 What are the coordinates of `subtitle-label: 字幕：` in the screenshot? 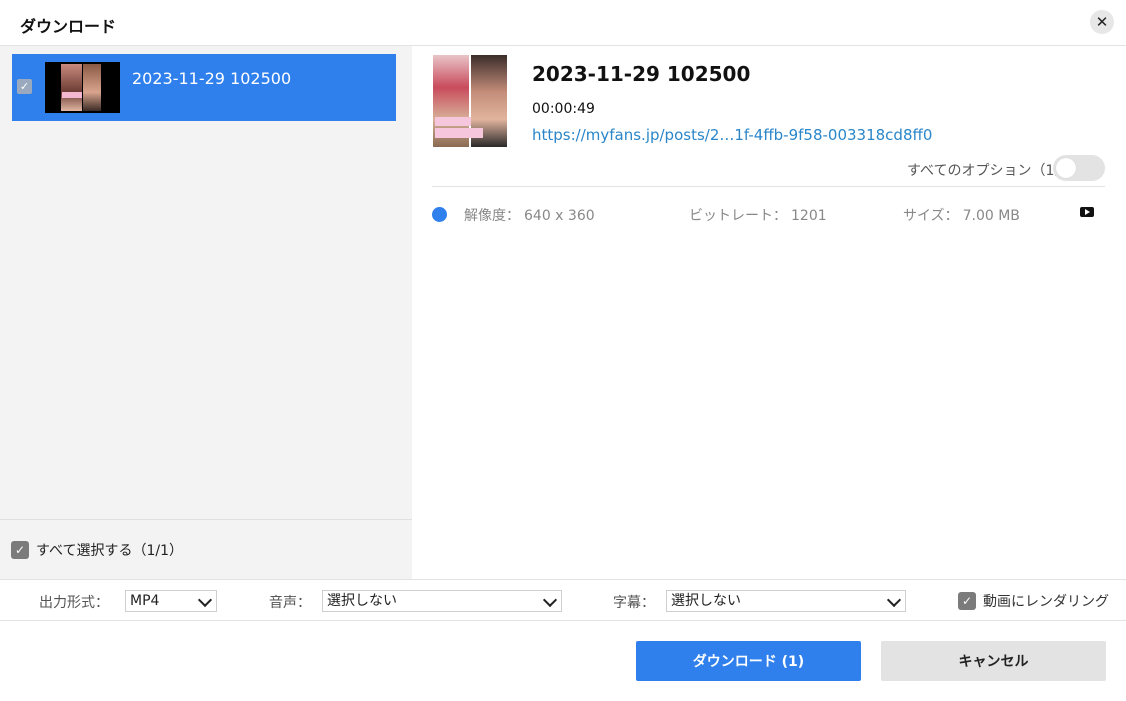 It's located at (634, 603).